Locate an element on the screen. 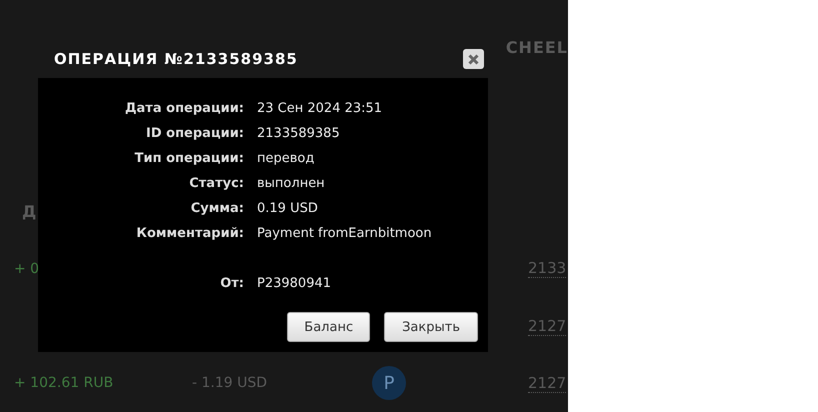 The image size is (818, 412). header-text: CHEEL is located at coordinates (537, 48).